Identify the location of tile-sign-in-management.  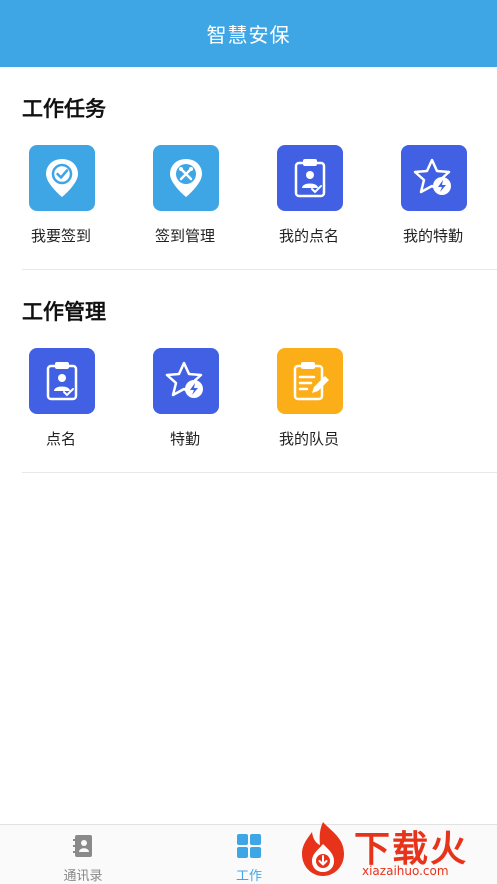
(186, 178).